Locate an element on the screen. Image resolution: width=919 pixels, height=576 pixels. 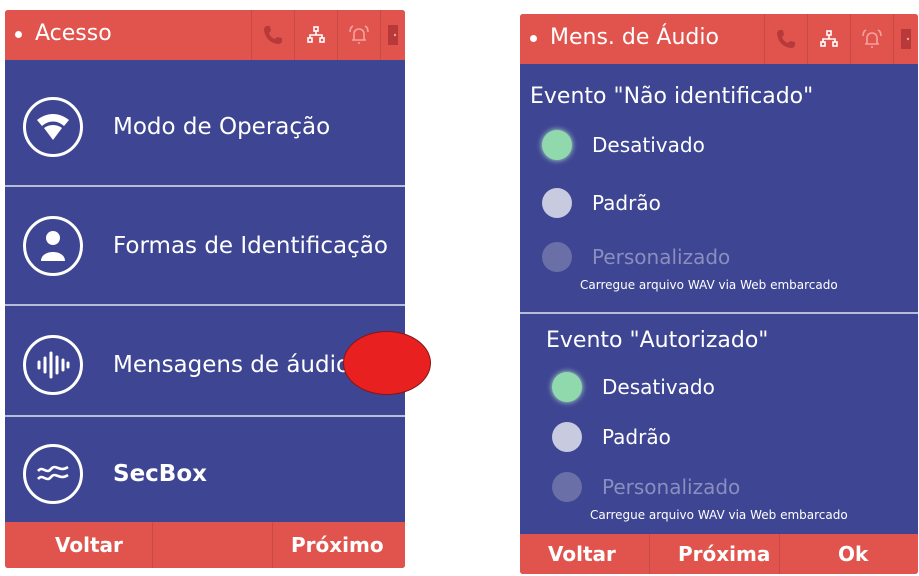
menu-item-operation-mode: Modo de Operação is located at coordinates (205, 127).